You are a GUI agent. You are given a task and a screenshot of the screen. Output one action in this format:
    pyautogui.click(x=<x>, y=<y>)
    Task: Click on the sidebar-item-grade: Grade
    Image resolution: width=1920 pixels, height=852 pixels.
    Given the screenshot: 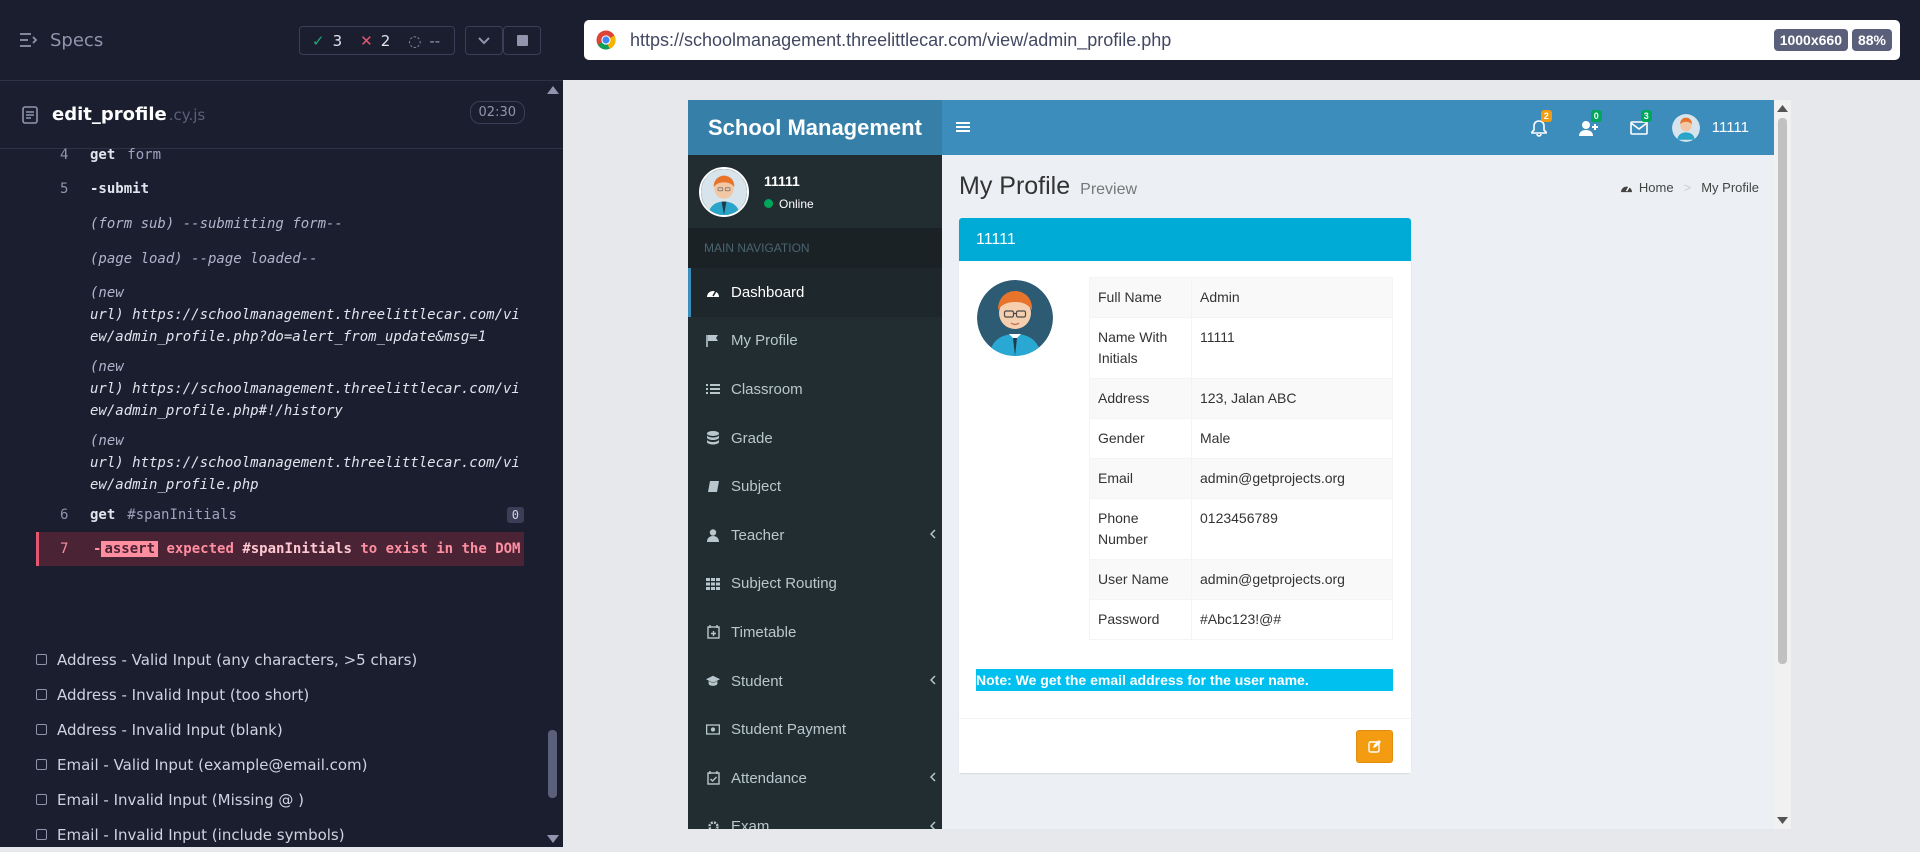 What is the action you would take?
    pyautogui.click(x=815, y=438)
    